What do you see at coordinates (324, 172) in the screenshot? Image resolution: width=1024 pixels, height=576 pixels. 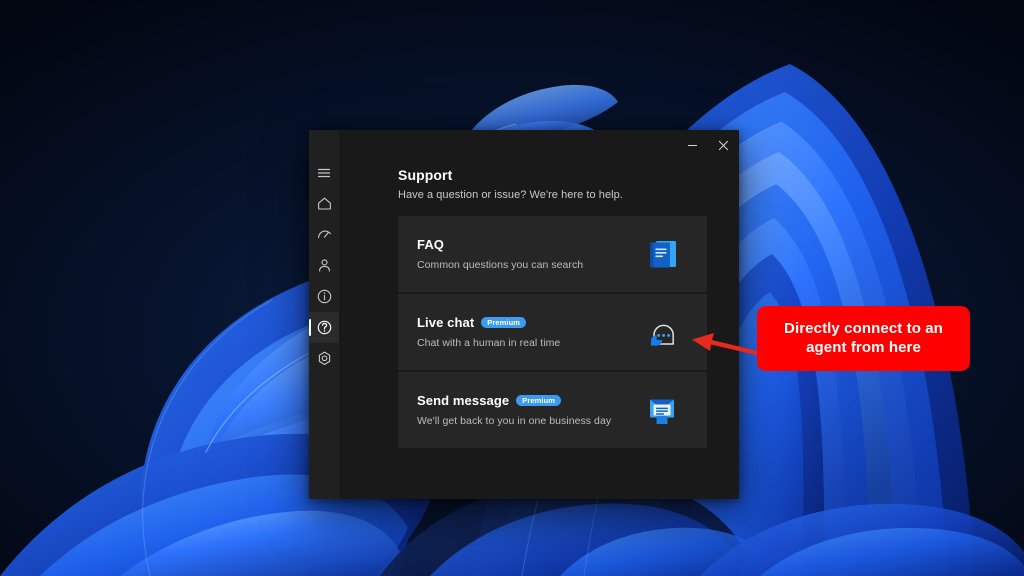 I see `hamburger-menu-icon` at bounding box center [324, 172].